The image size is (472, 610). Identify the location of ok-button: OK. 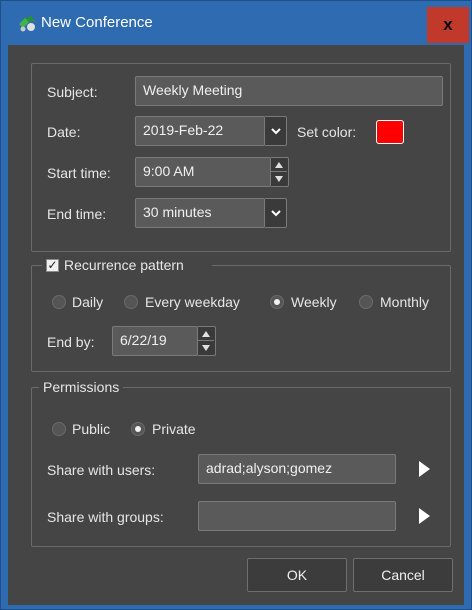
(297, 575).